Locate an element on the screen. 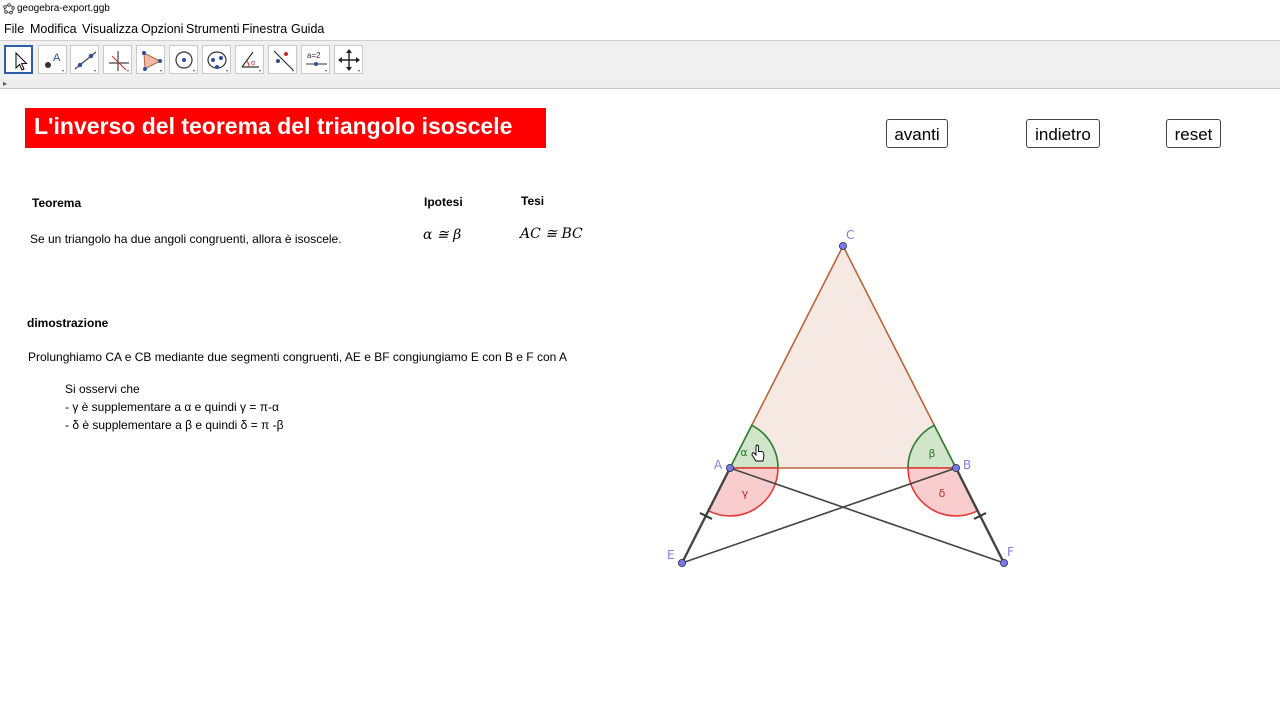  point-b is located at coordinates (956, 467).